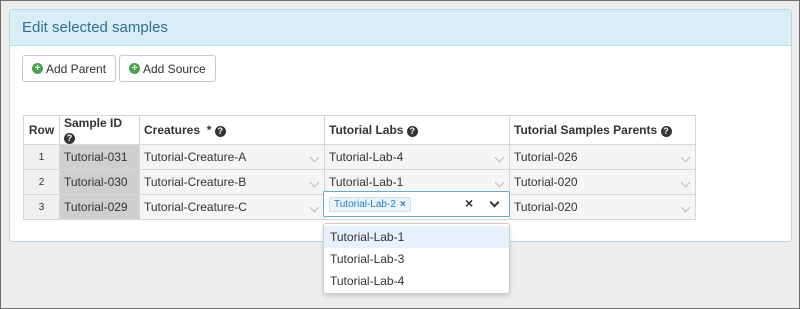 This screenshot has width=800, height=309. What do you see at coordinates (178, 130) in the screenshot?
I see `header-creatures-label: Creatures *` at bounding box center [178, 130].